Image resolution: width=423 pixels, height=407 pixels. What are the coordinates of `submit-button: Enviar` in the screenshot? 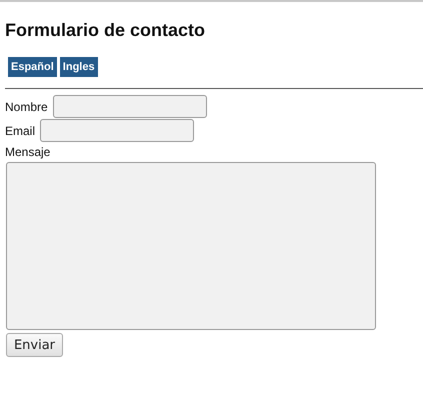 It's located at (34, 345).